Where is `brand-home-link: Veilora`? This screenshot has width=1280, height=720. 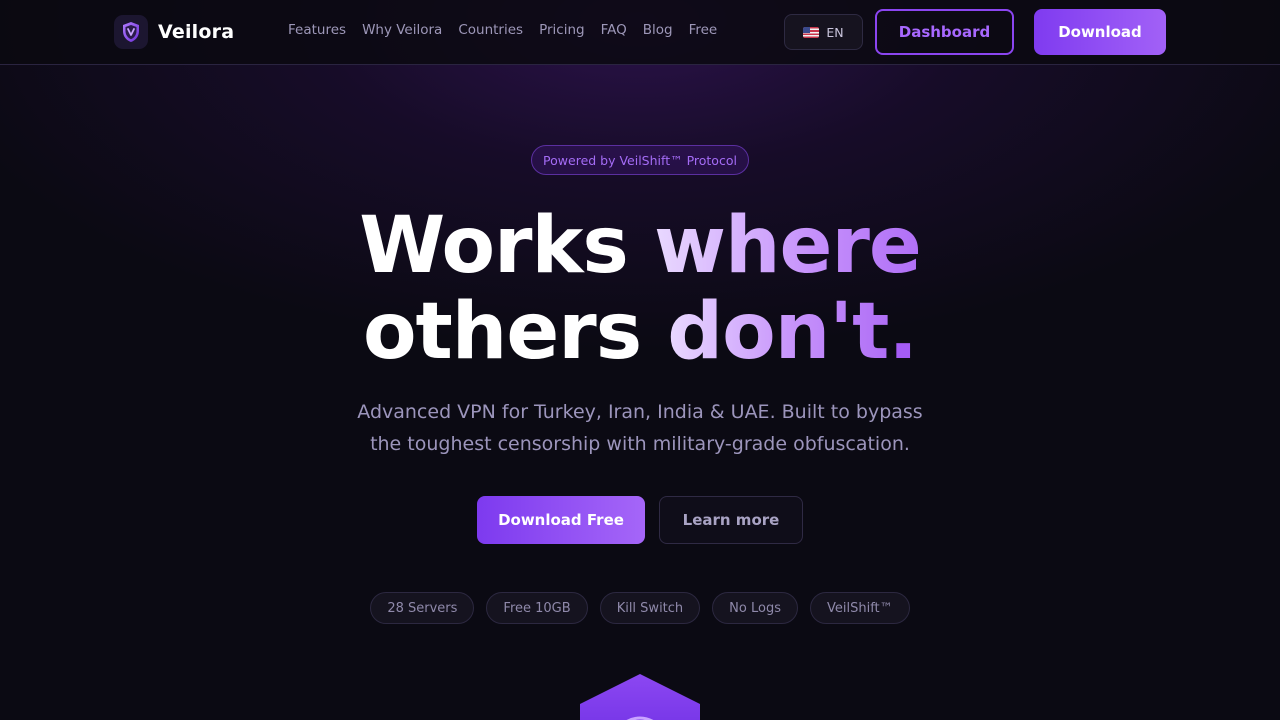
brand-home-link: Veilora is located at coordinates (174, 32).